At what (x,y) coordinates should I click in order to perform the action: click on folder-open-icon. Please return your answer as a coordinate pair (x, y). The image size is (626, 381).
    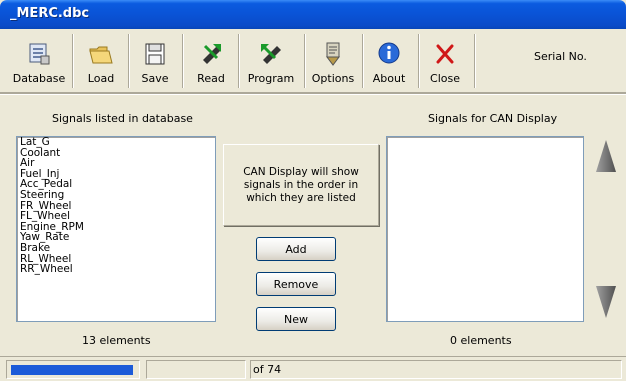
    Looking at the image, I should click on (101, 55).